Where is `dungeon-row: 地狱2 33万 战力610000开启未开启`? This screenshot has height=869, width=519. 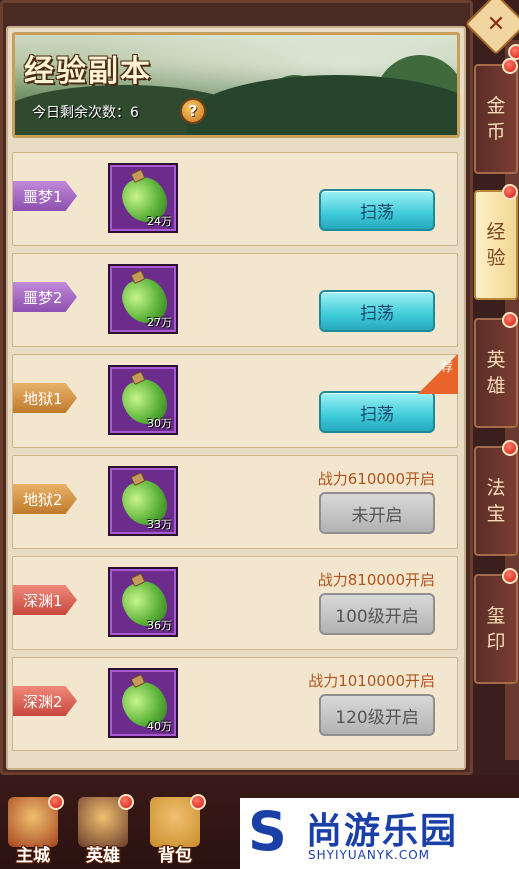 dungeon-row: 地狱2 33万 战力610000开启未开启 is located at coordinates (235, 502).